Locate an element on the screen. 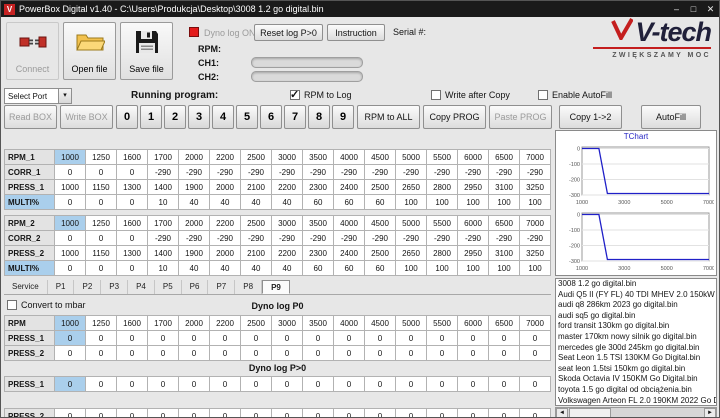 The width and height of the screenshot is (720, 418). table-cell: 1900 is located at coordinates (194, 253).